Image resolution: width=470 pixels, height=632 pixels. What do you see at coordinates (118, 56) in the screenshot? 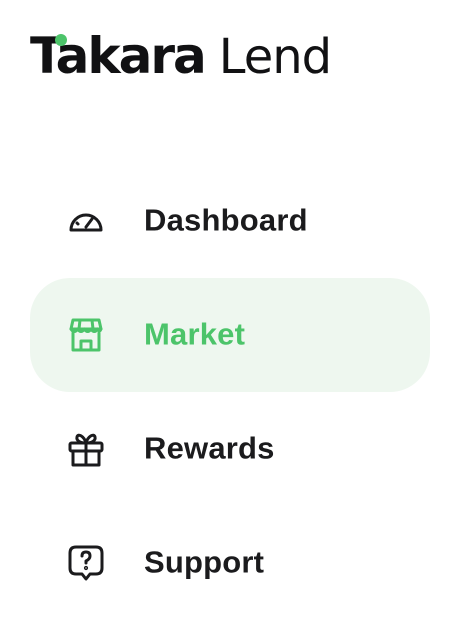
I see `brand-name: Takara` at bounding box center [118, 56].